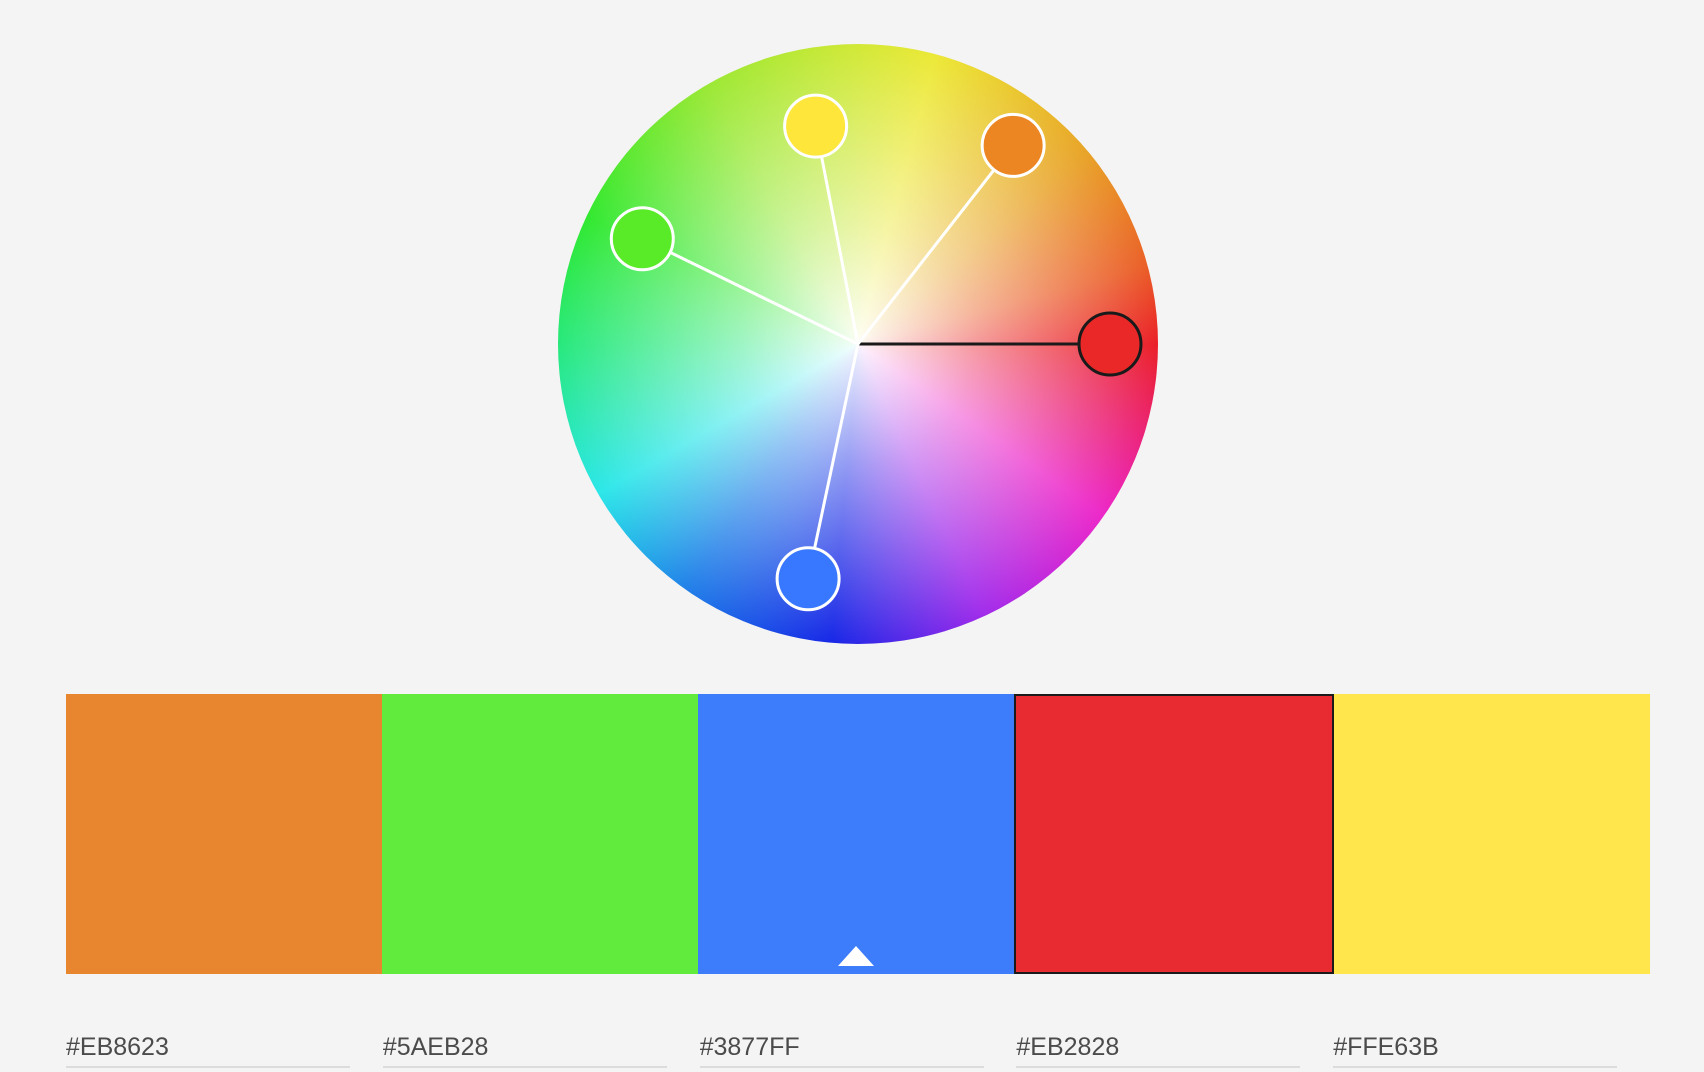 The width and height of the screenshot is (1704, 1072). Describe the element at coordinates (840, 250) in the screenshot. I see `handle-yellow-spoke` at that location.